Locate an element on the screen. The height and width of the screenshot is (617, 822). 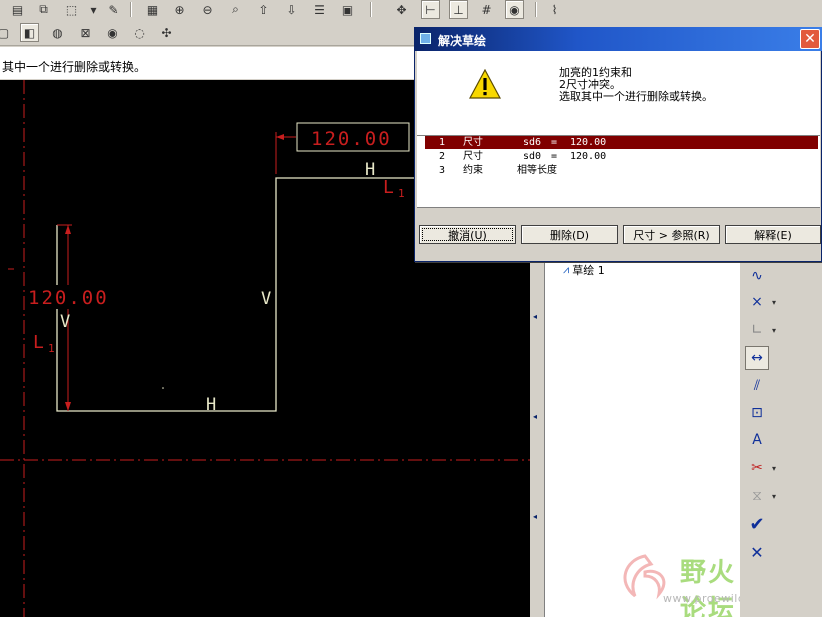
constraint-equal-top: L is located at coordinates (388, 187).